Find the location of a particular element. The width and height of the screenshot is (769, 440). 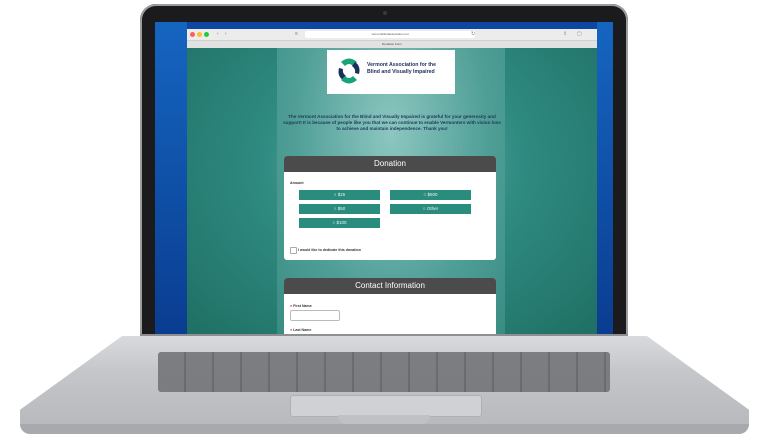

amount-option-50: ○ $50 is located at coordinates (339, 209).